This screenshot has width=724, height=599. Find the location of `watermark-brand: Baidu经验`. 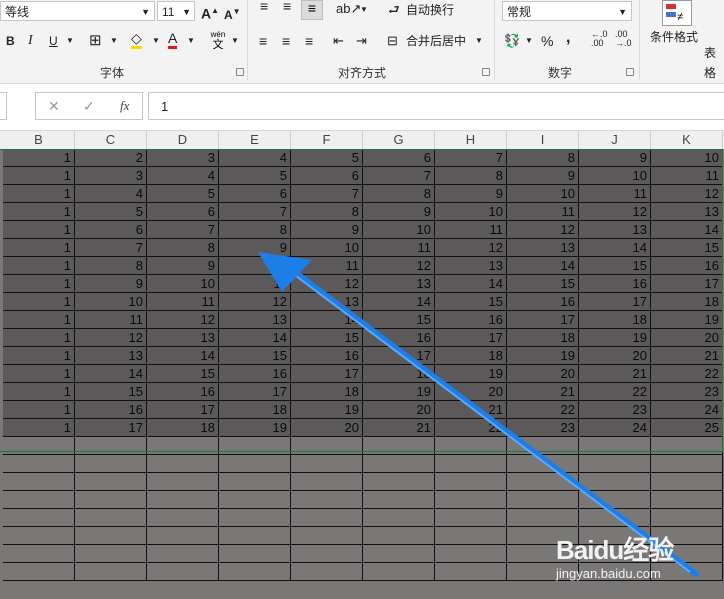

watermark-brand: Baidu经验 is located at coordinates (615, 550).